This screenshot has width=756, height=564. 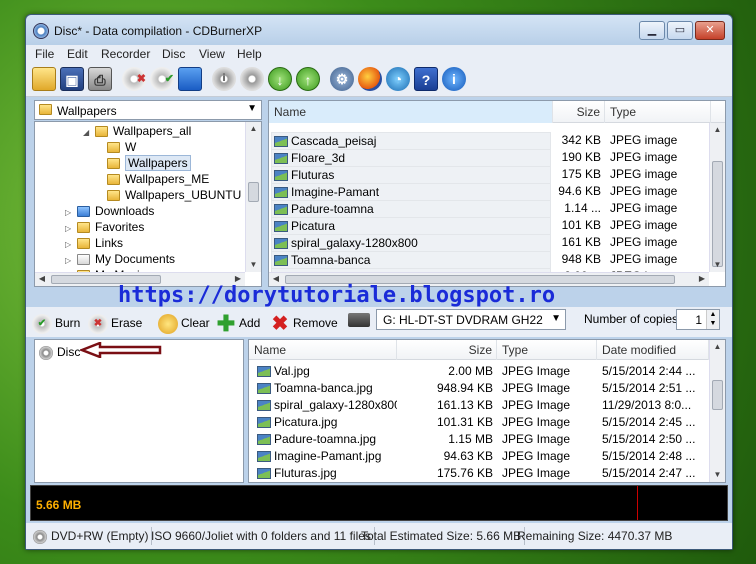 What do you see at coordinates (109, 211) in the screenshot?
I see `tree-item: ▷ Downloads` at bounding box center [109, 211].